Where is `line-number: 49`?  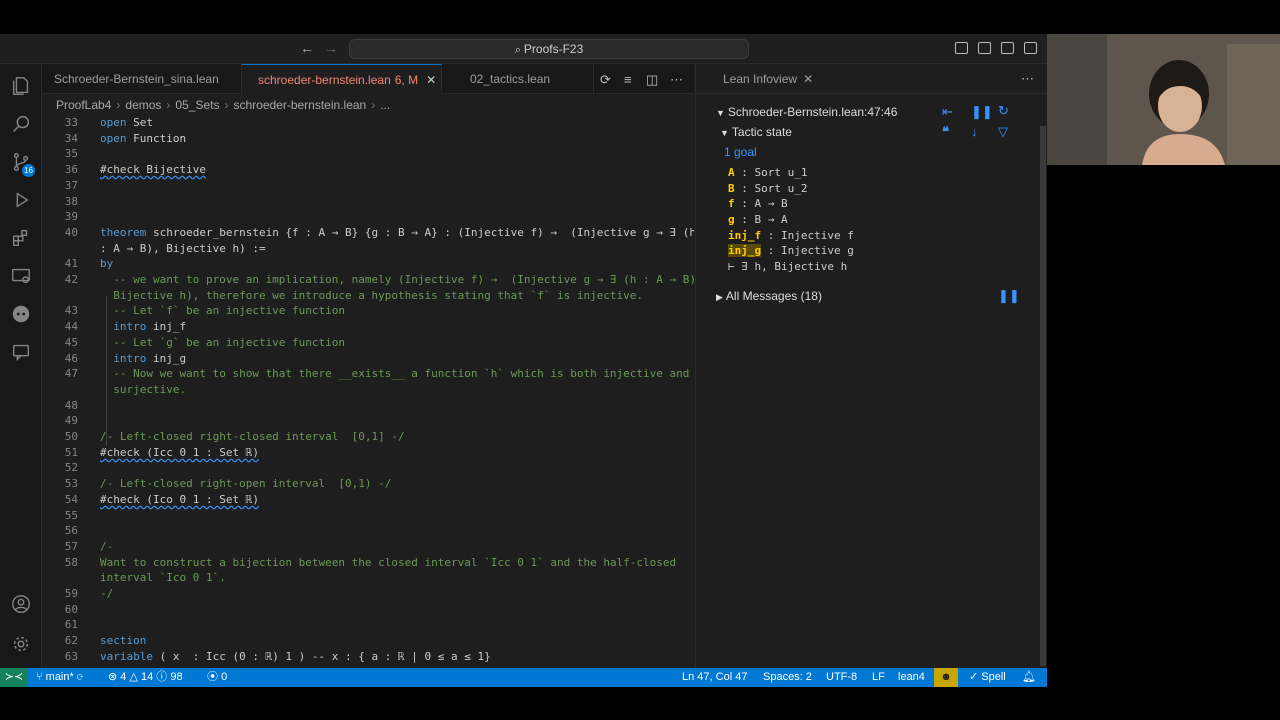
line-number: 49 is located at coordinates (71, 421).